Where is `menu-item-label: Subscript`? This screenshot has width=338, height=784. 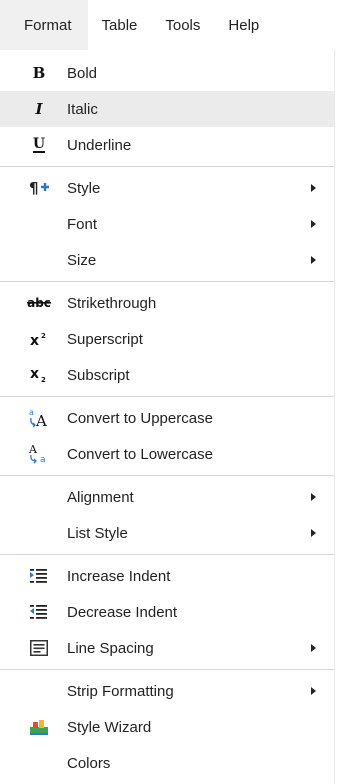
menu-item-label: Subscript is located at coordinates (98, 375).